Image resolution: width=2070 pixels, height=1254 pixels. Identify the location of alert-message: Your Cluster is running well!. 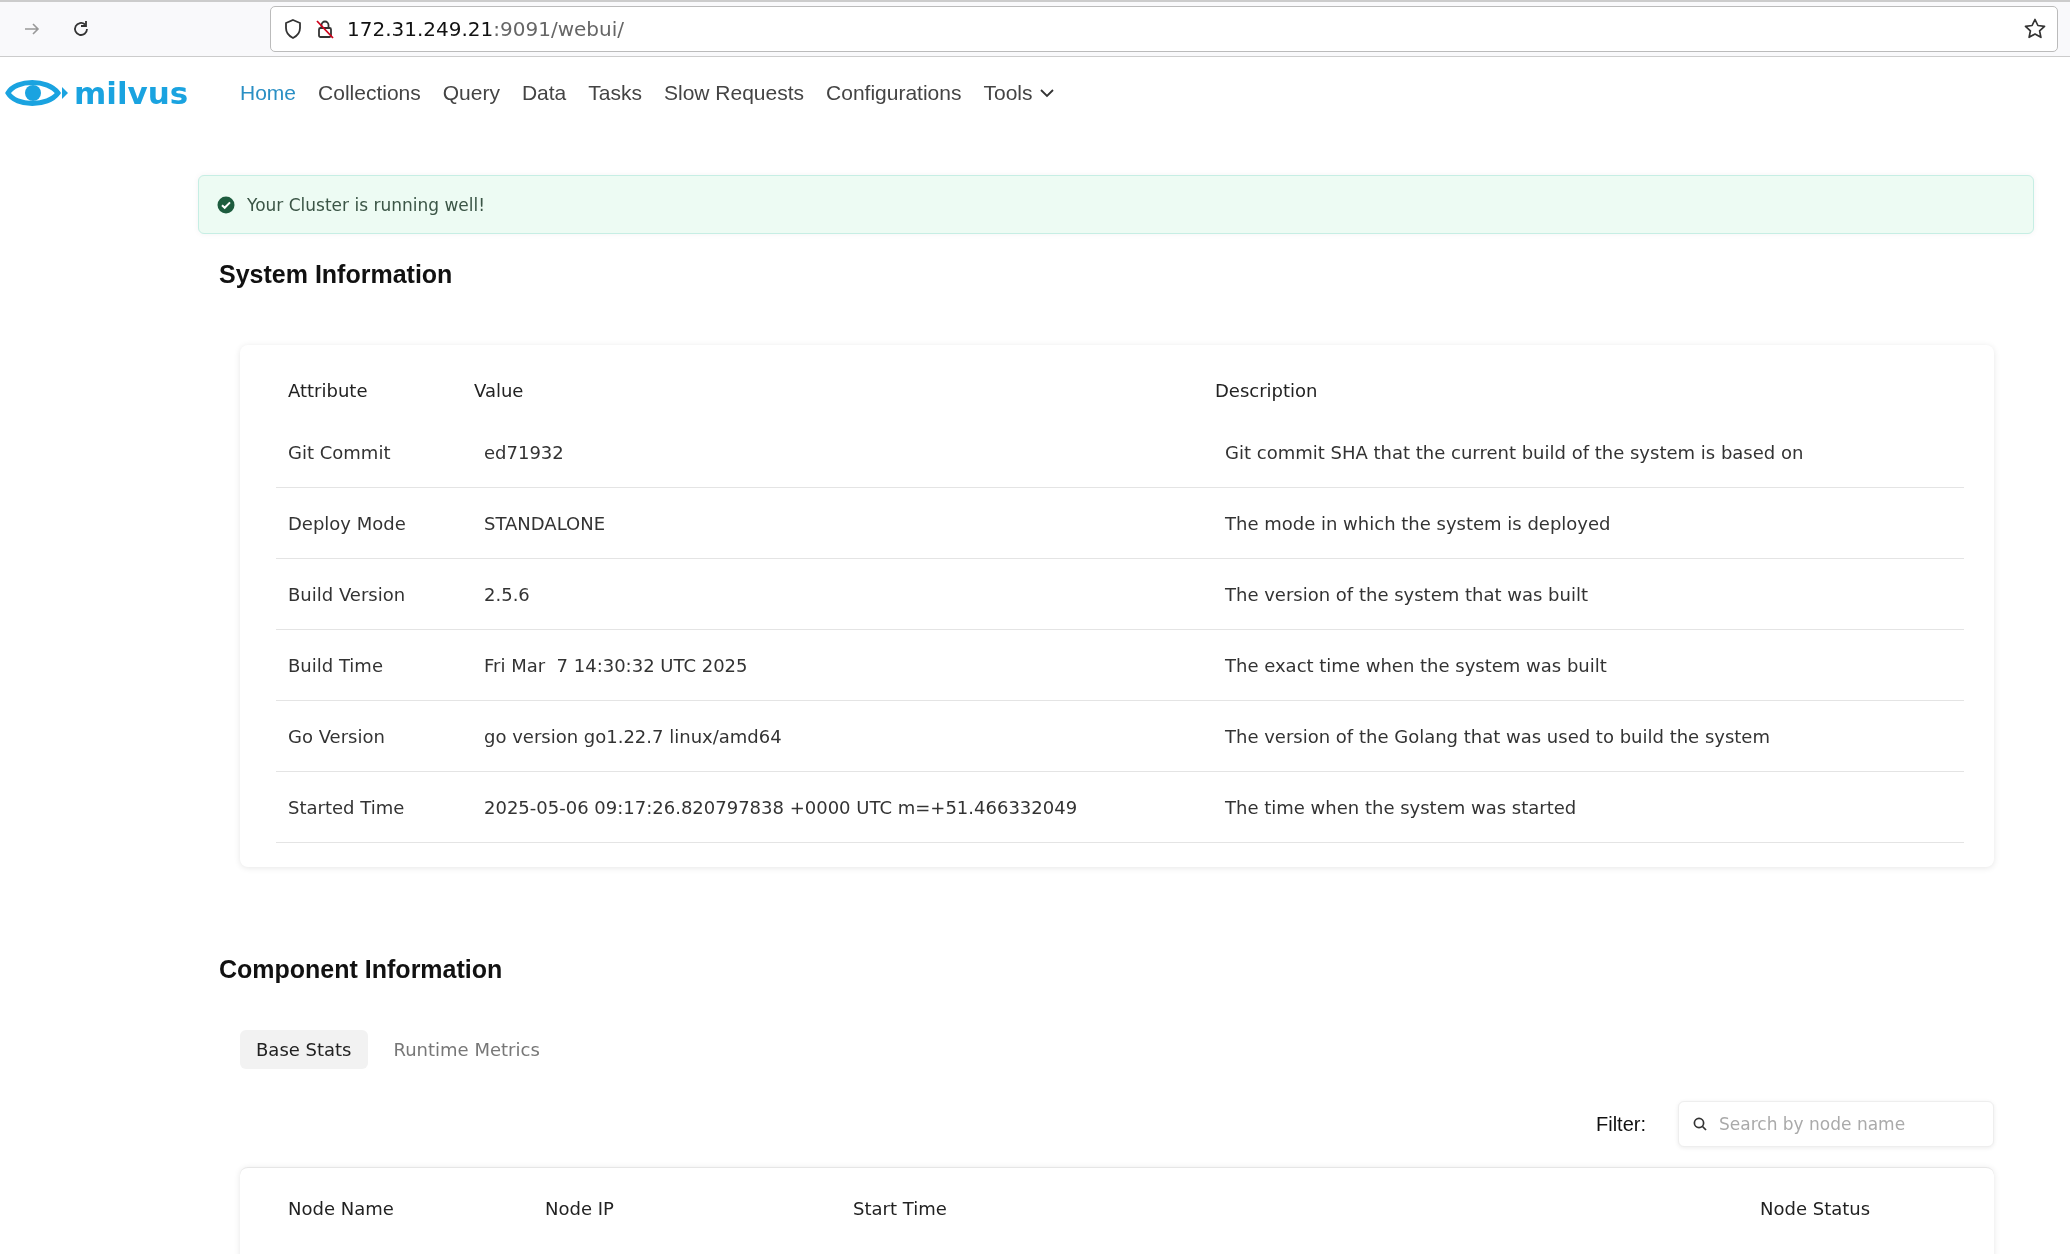
(366, 204).